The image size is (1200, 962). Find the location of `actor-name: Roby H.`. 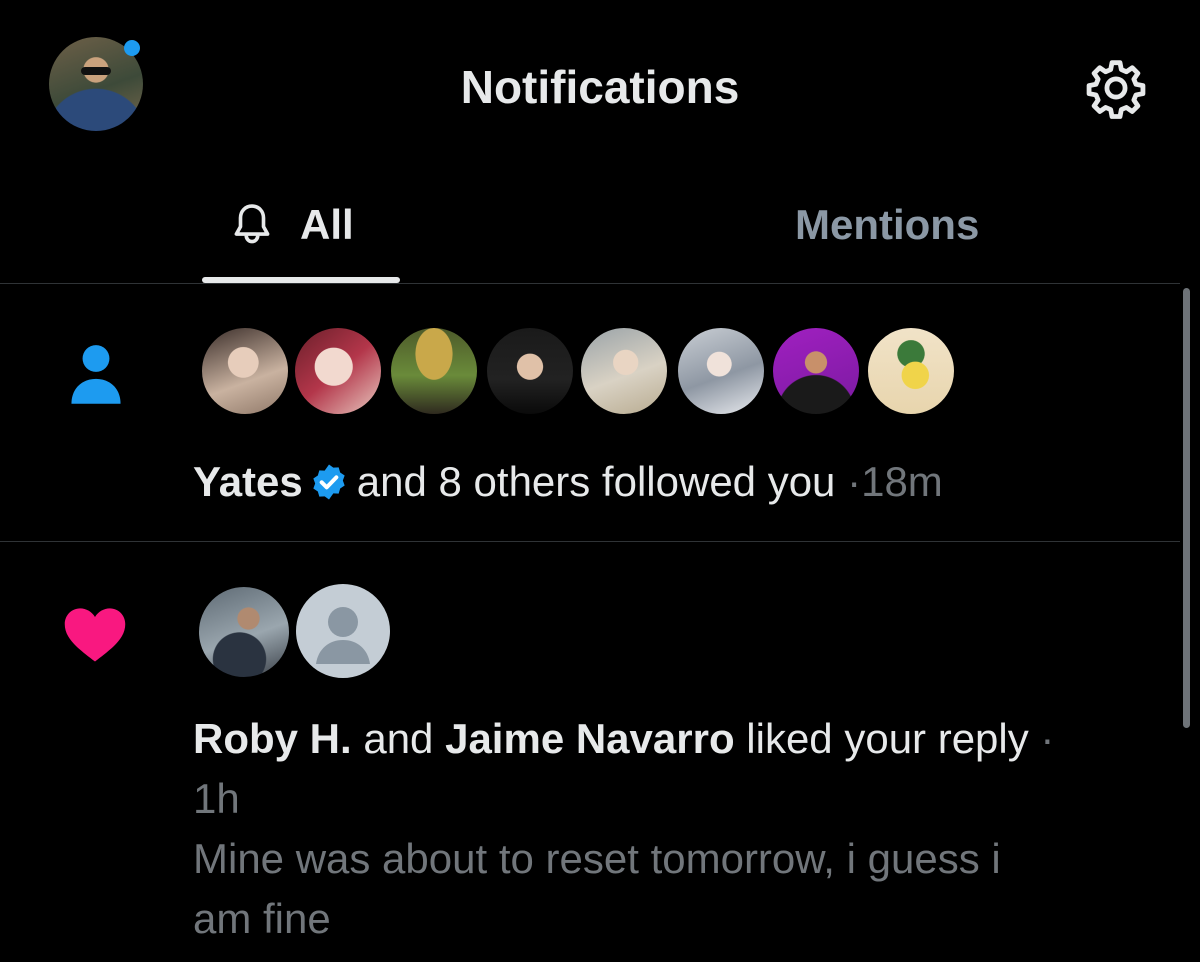

actor-name: Roby H. is located at coordinates (272, 738).